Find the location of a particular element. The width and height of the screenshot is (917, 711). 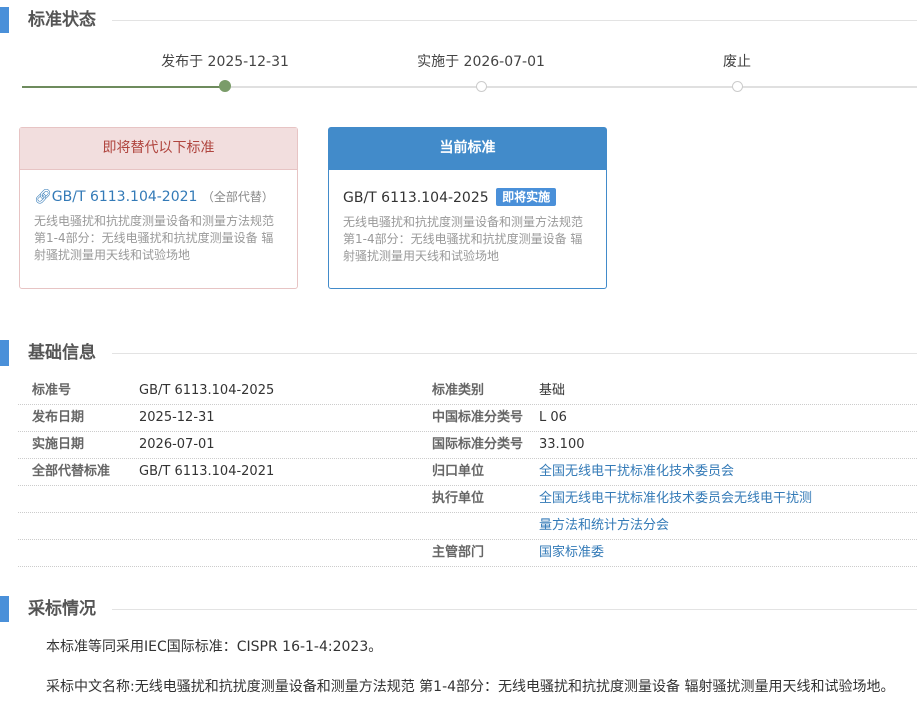

table-row: 实施日期 2026-07-01 国际标准分类号 33.100 is located at coordinates (467, 445).